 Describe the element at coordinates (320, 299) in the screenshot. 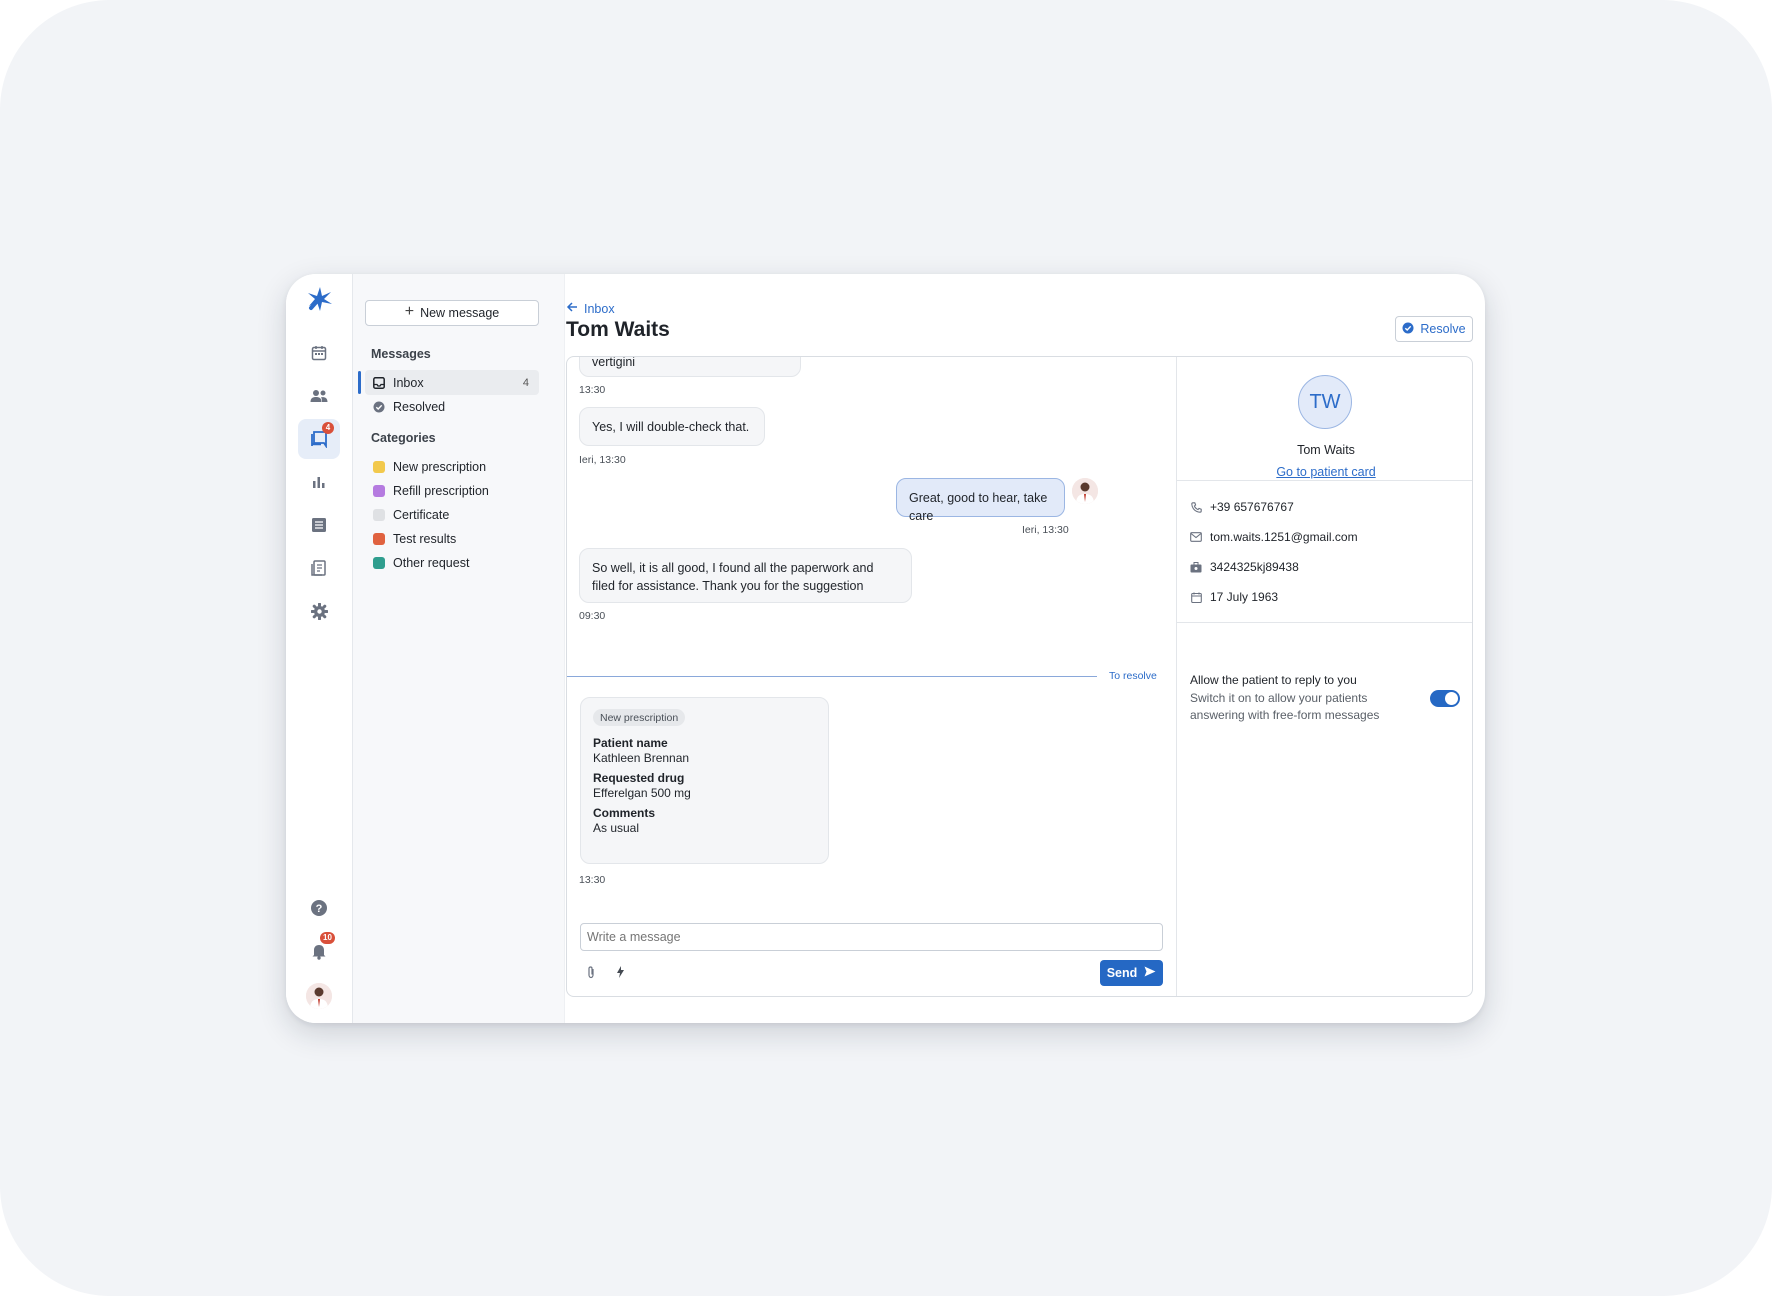

I see `app-logo-icon` at that location.